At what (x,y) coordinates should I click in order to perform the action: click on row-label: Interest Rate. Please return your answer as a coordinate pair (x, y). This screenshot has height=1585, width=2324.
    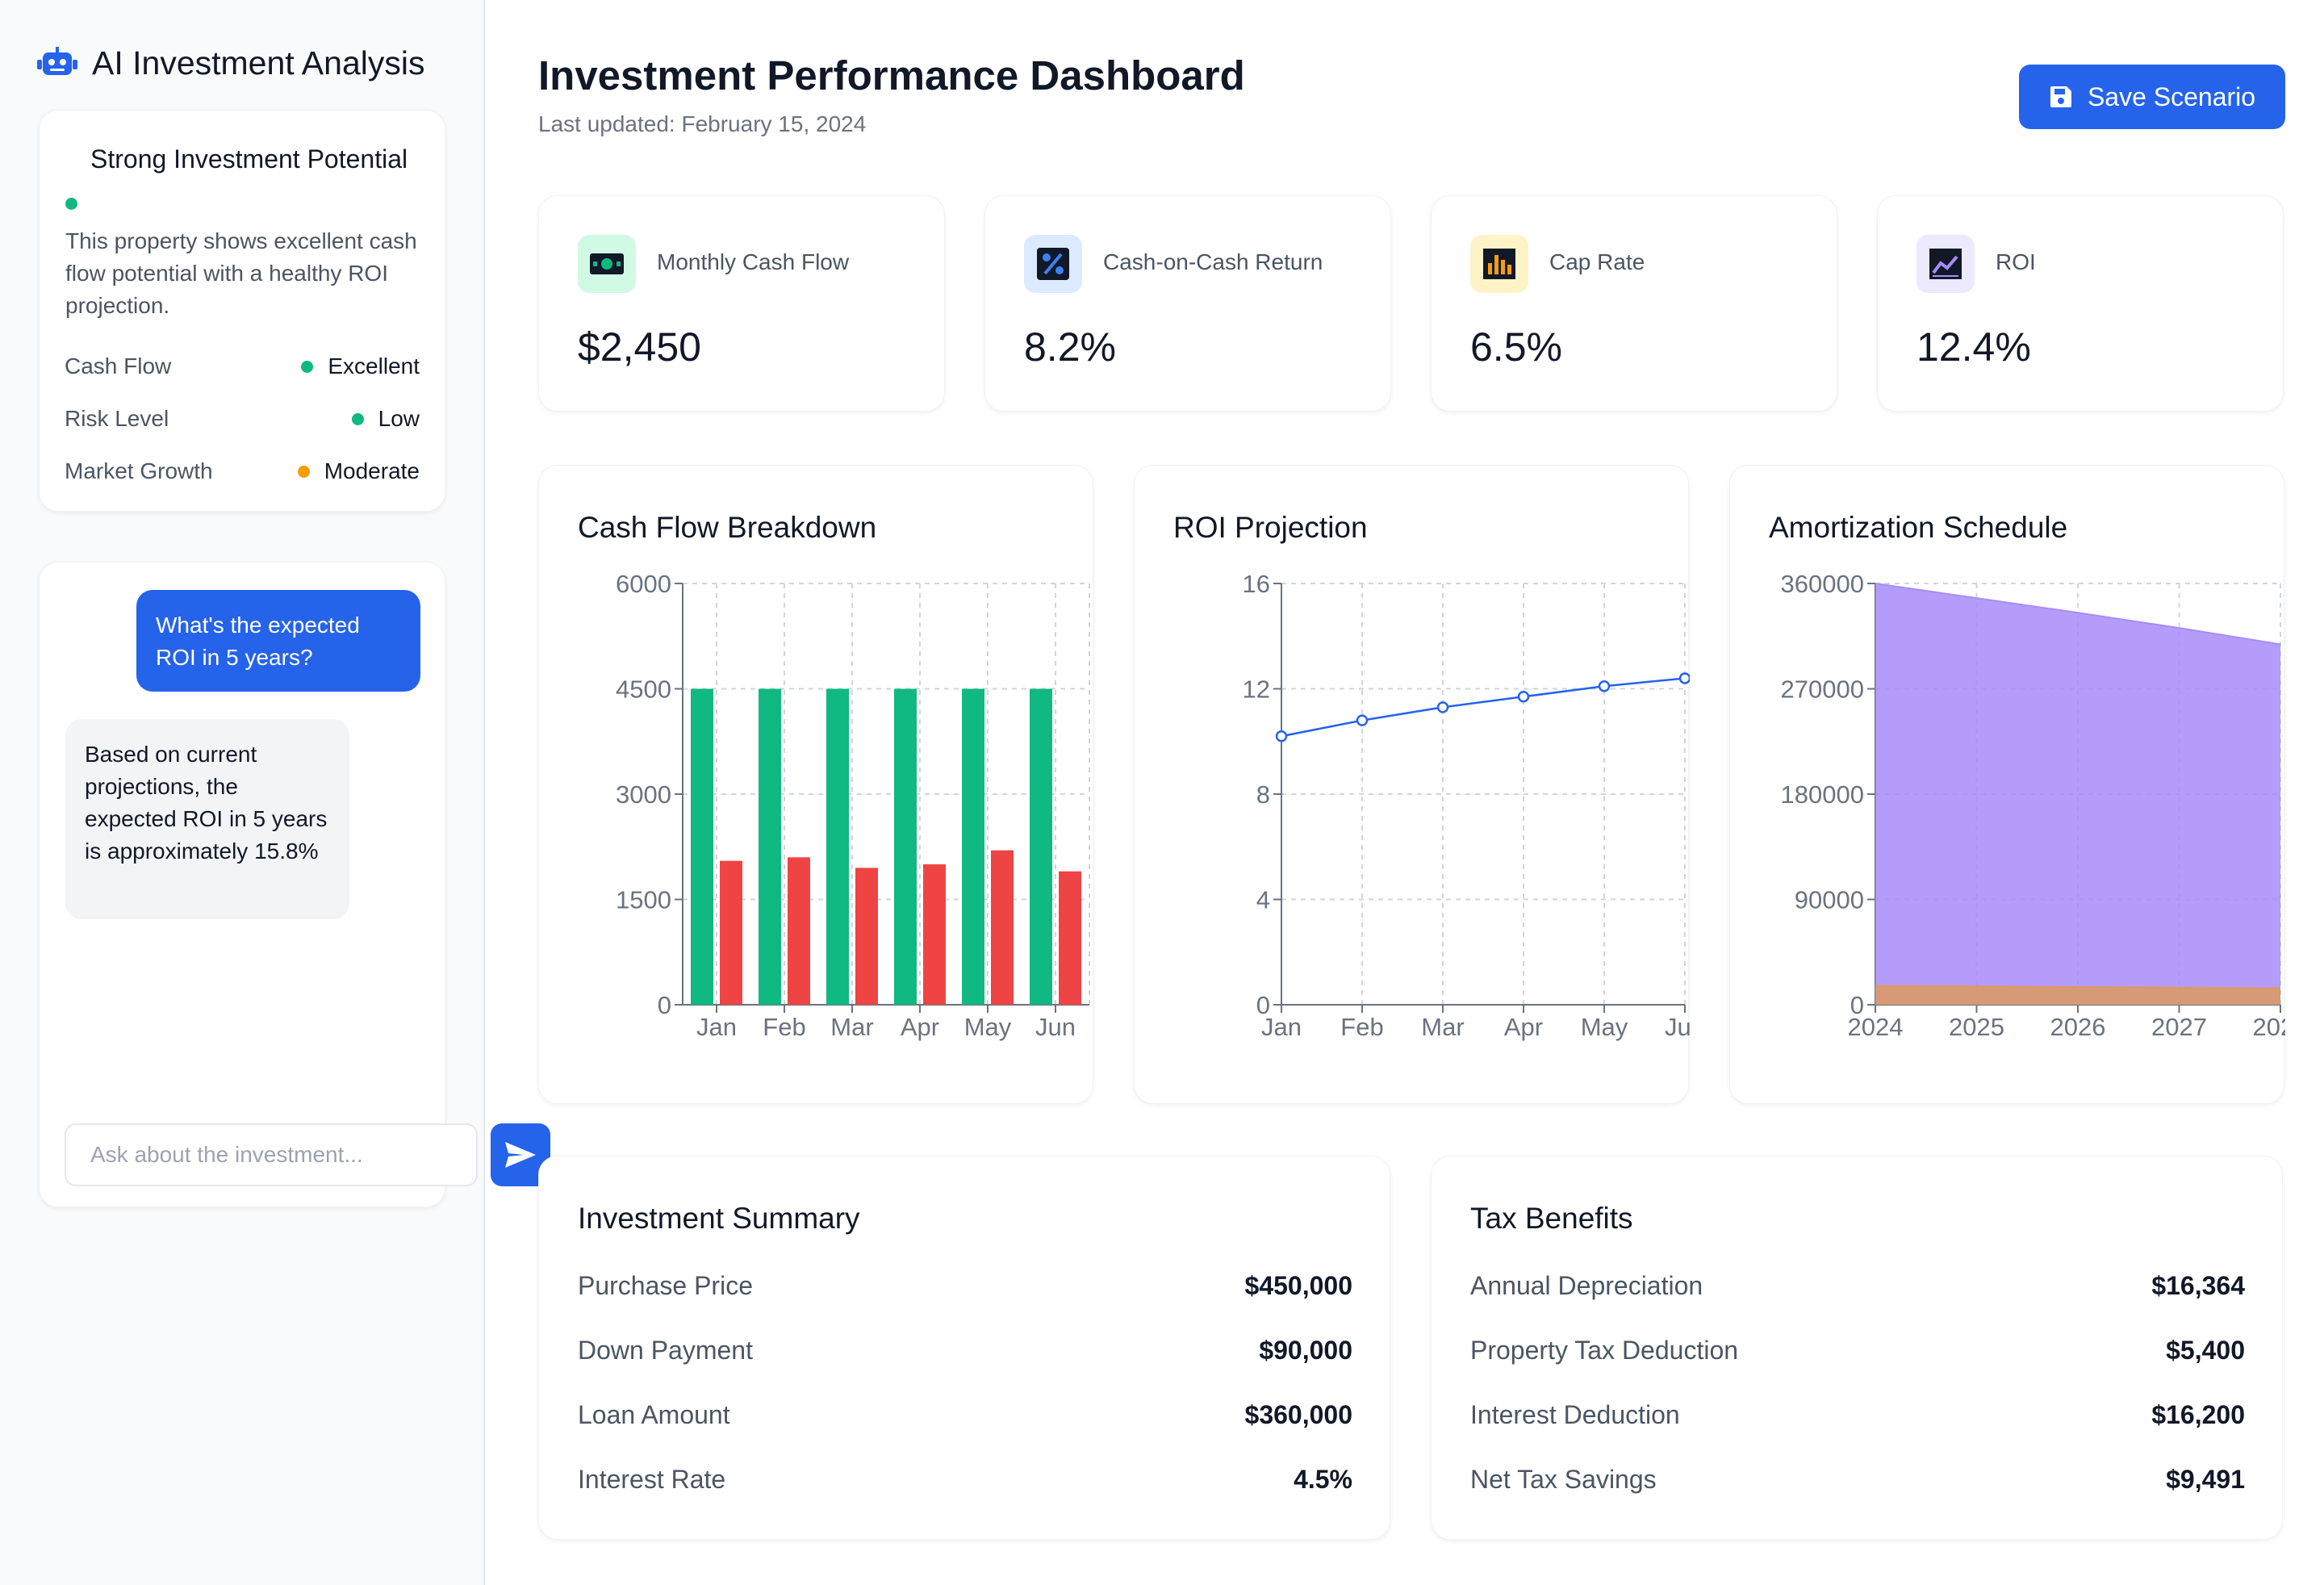
    Looking at the image, I should click on (652, 1479).